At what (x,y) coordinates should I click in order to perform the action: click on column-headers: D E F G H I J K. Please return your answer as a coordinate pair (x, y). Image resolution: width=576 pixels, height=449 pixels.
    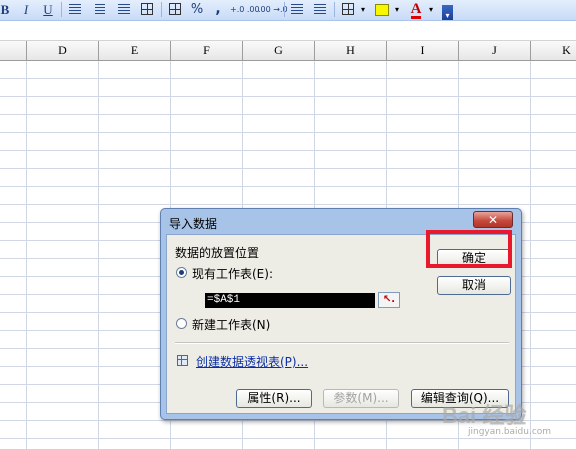
    Looking at the image, I should click on (288, 51).